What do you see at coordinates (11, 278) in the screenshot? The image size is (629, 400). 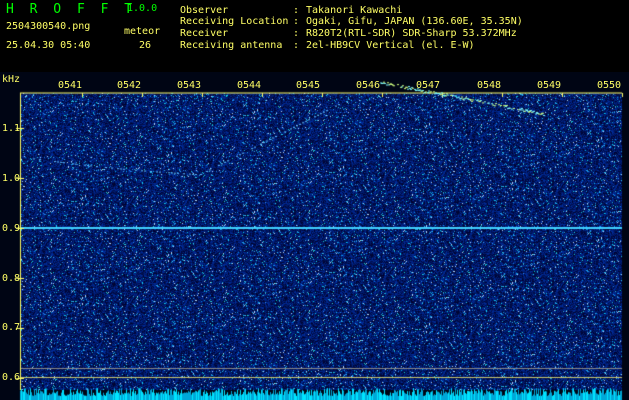 I see `freq-tick-label: 0.8` at bounding box center [11, 278].